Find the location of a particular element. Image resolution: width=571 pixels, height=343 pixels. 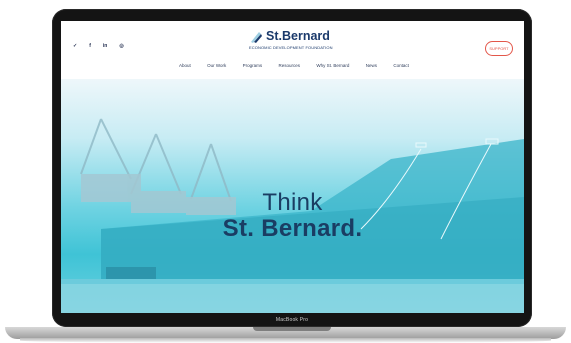

logo-subtitle: ECONOMIC DEVELOPMENT FOUNDATION is located at coordinates (291, 47).